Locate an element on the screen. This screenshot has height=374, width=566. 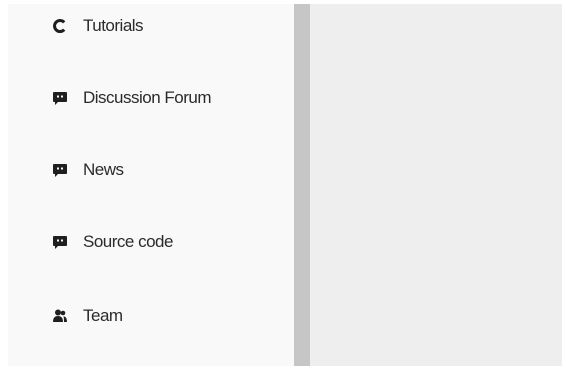
sidebar-item-team: Team is located at coordinates (87, 316).